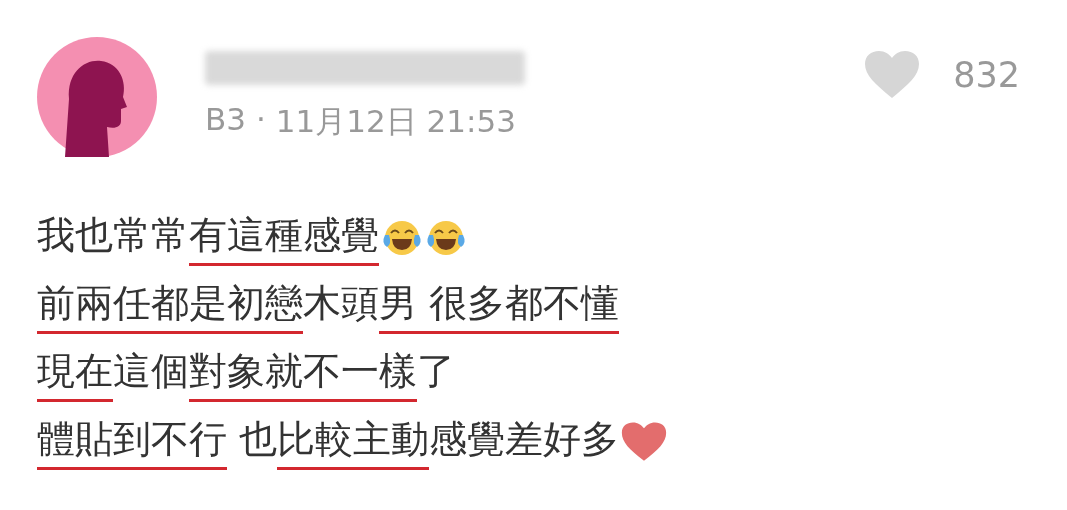 This screenshot has height=510, width=1067. Describe the element at coordinates (225, 120) in the screenshot. I see `floor-number: B3` at that location.